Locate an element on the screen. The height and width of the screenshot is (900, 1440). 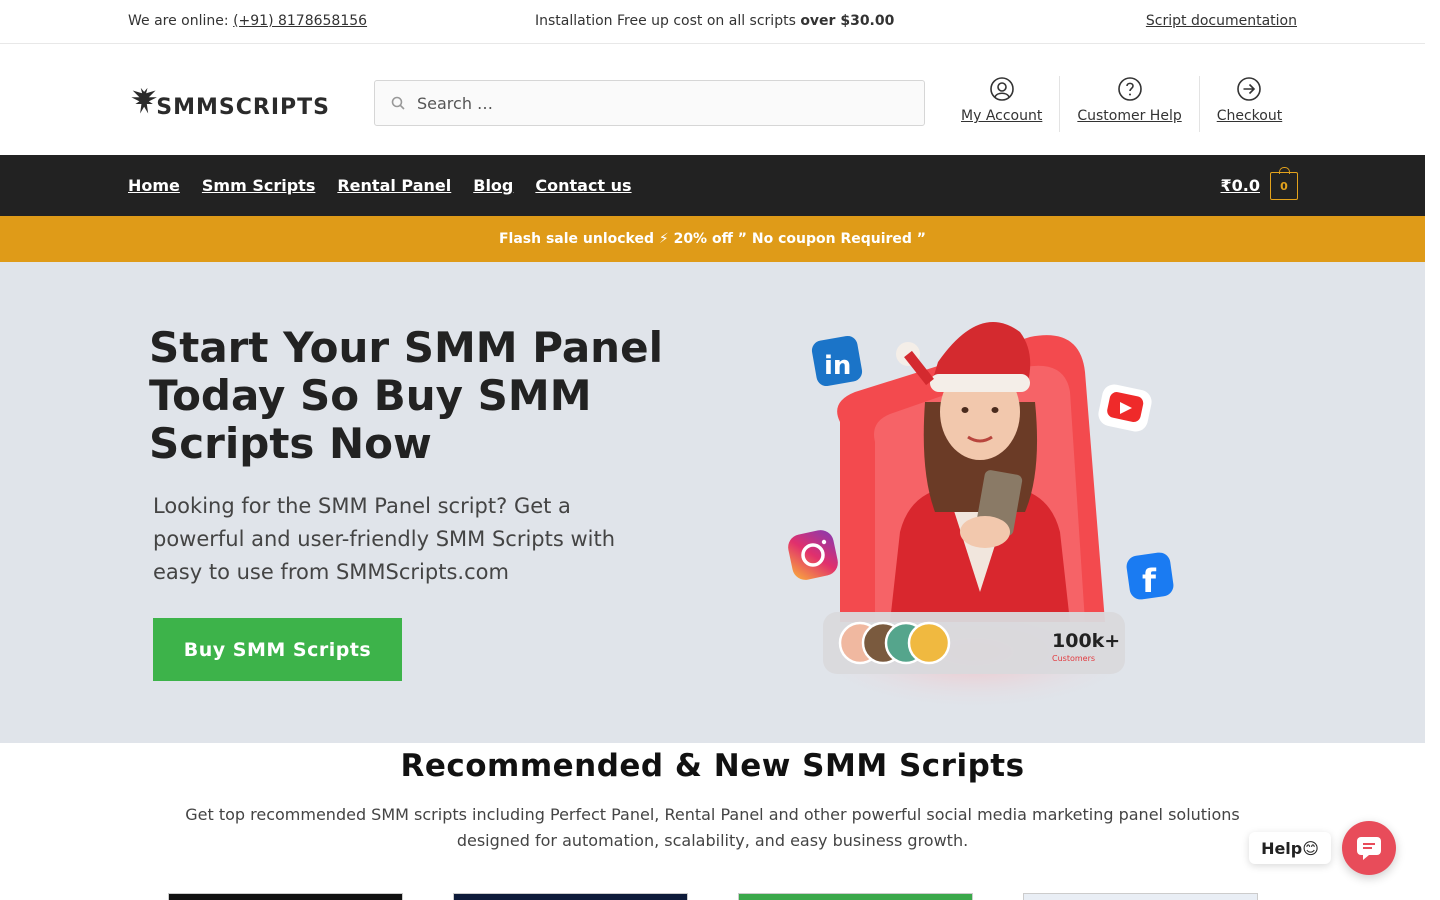
search-icon is located at coordinates (398, 103).